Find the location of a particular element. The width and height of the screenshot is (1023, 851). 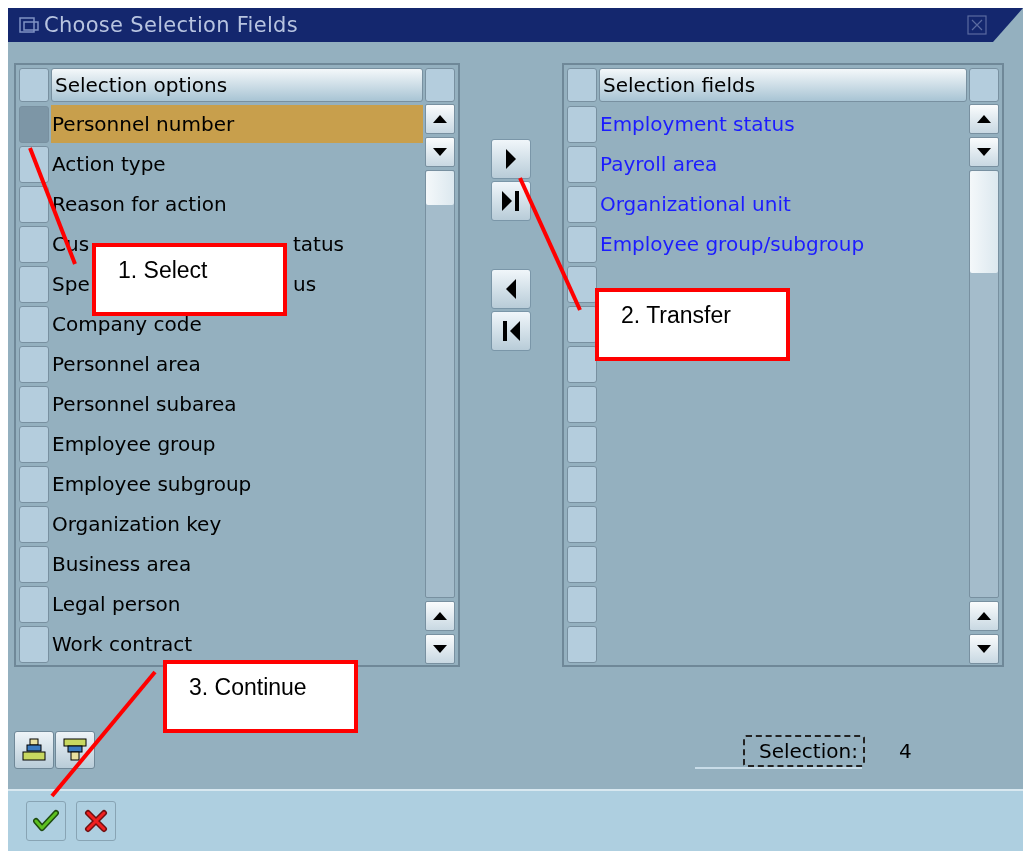

right-triangle-icon is located at coordinates (511, 159).